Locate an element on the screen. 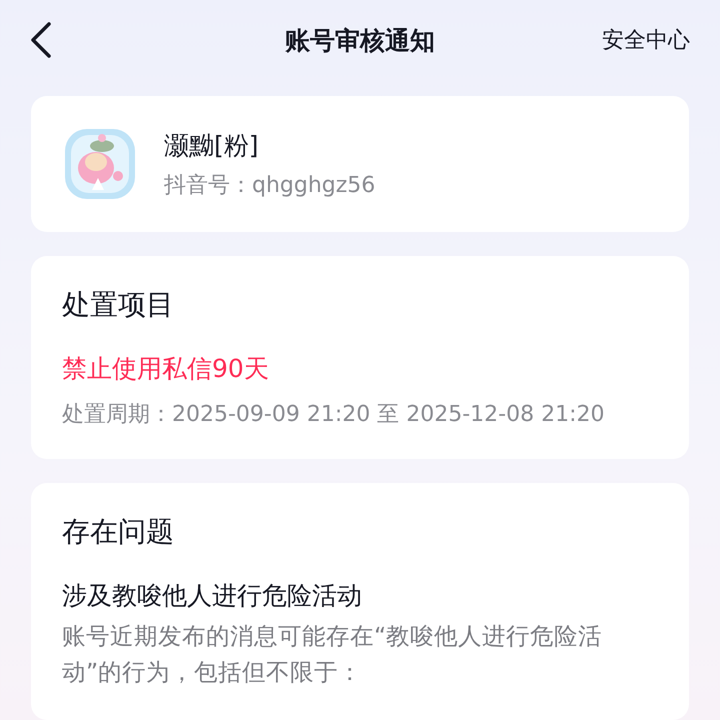 Image resolution: width=720 pixels, height=720 pixels. section-heading: 处置项目 is located at coordinates (118, 305).